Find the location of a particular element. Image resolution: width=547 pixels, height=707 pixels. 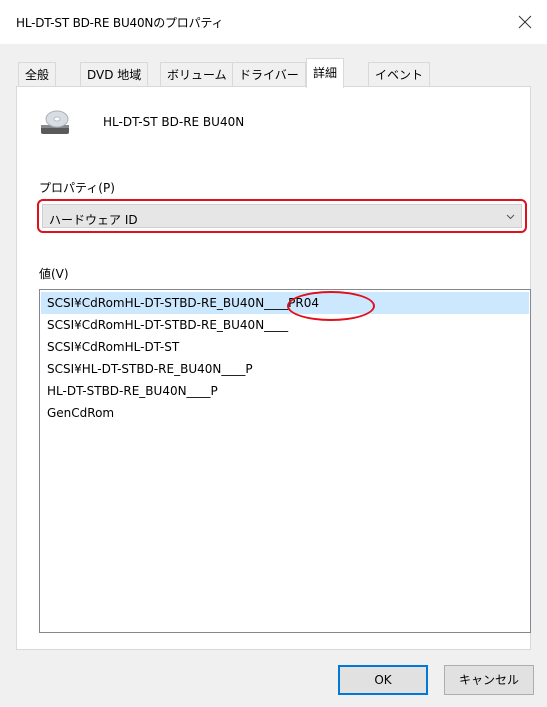

tab-dvd-region: DVD 地域 is located at coordinates (114, 74).